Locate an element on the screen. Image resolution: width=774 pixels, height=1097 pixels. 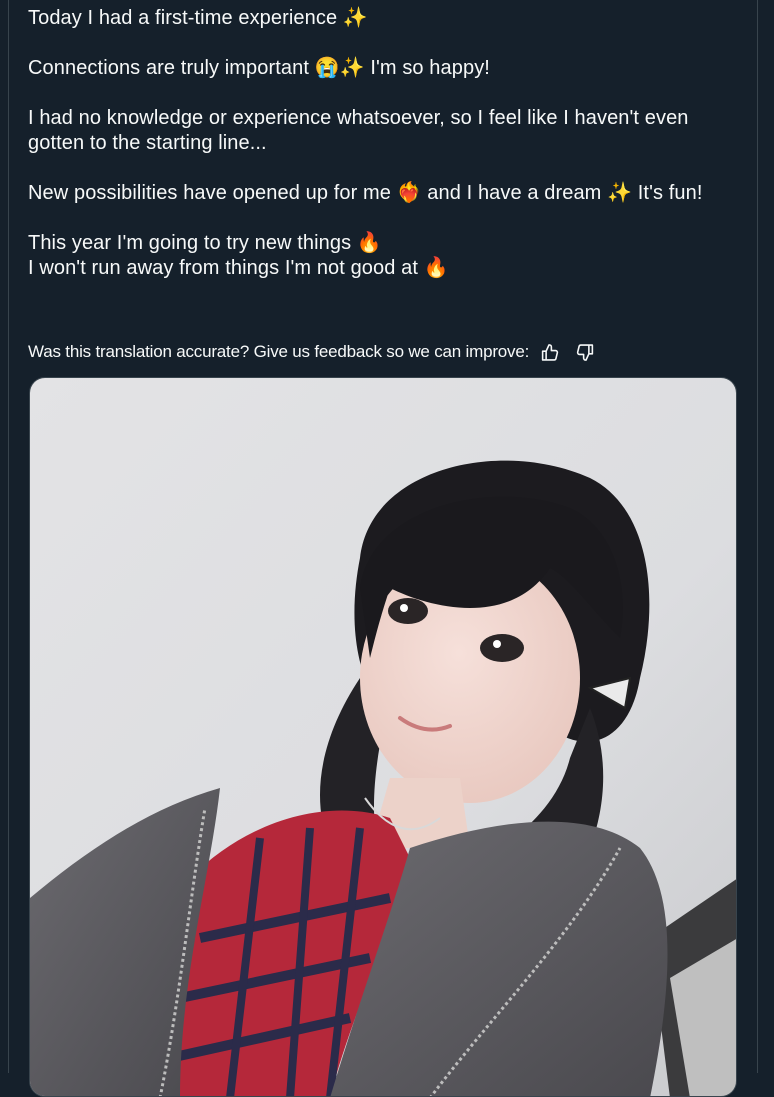
thumbs-down-button is located at coordinates (584, 352).